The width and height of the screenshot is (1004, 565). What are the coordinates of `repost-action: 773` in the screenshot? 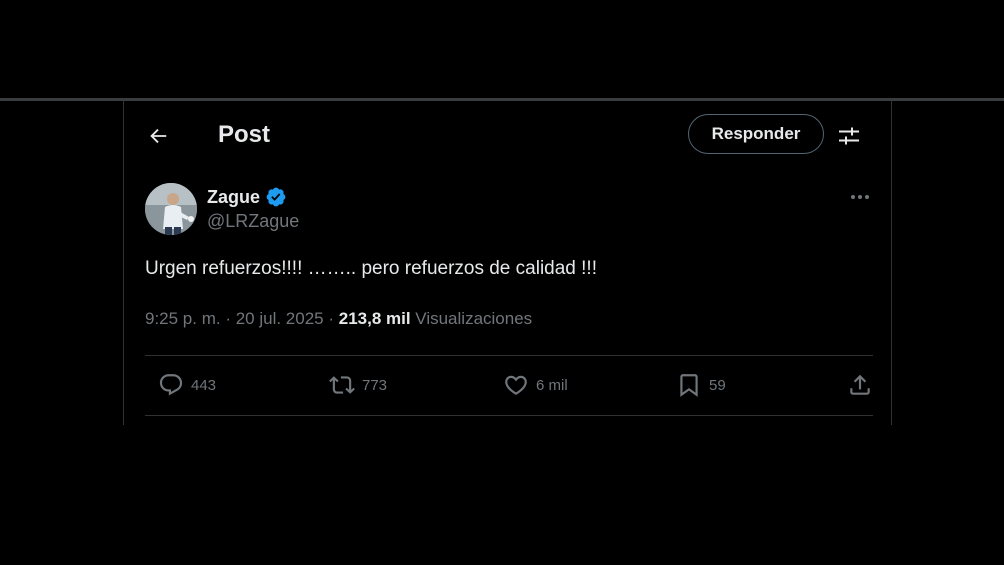 It's located at (354, 385).